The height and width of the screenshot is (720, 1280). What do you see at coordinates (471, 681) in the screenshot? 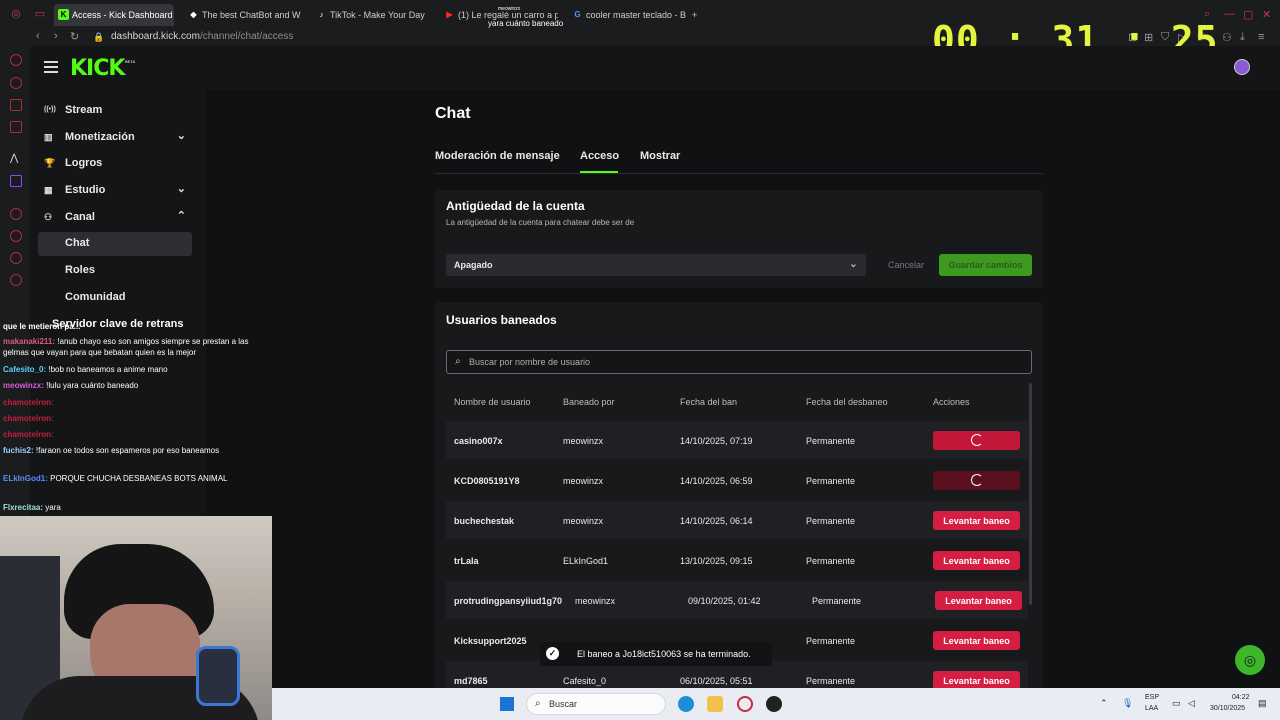
I see `cell-username: md7865` at bounding box center [471, 681].